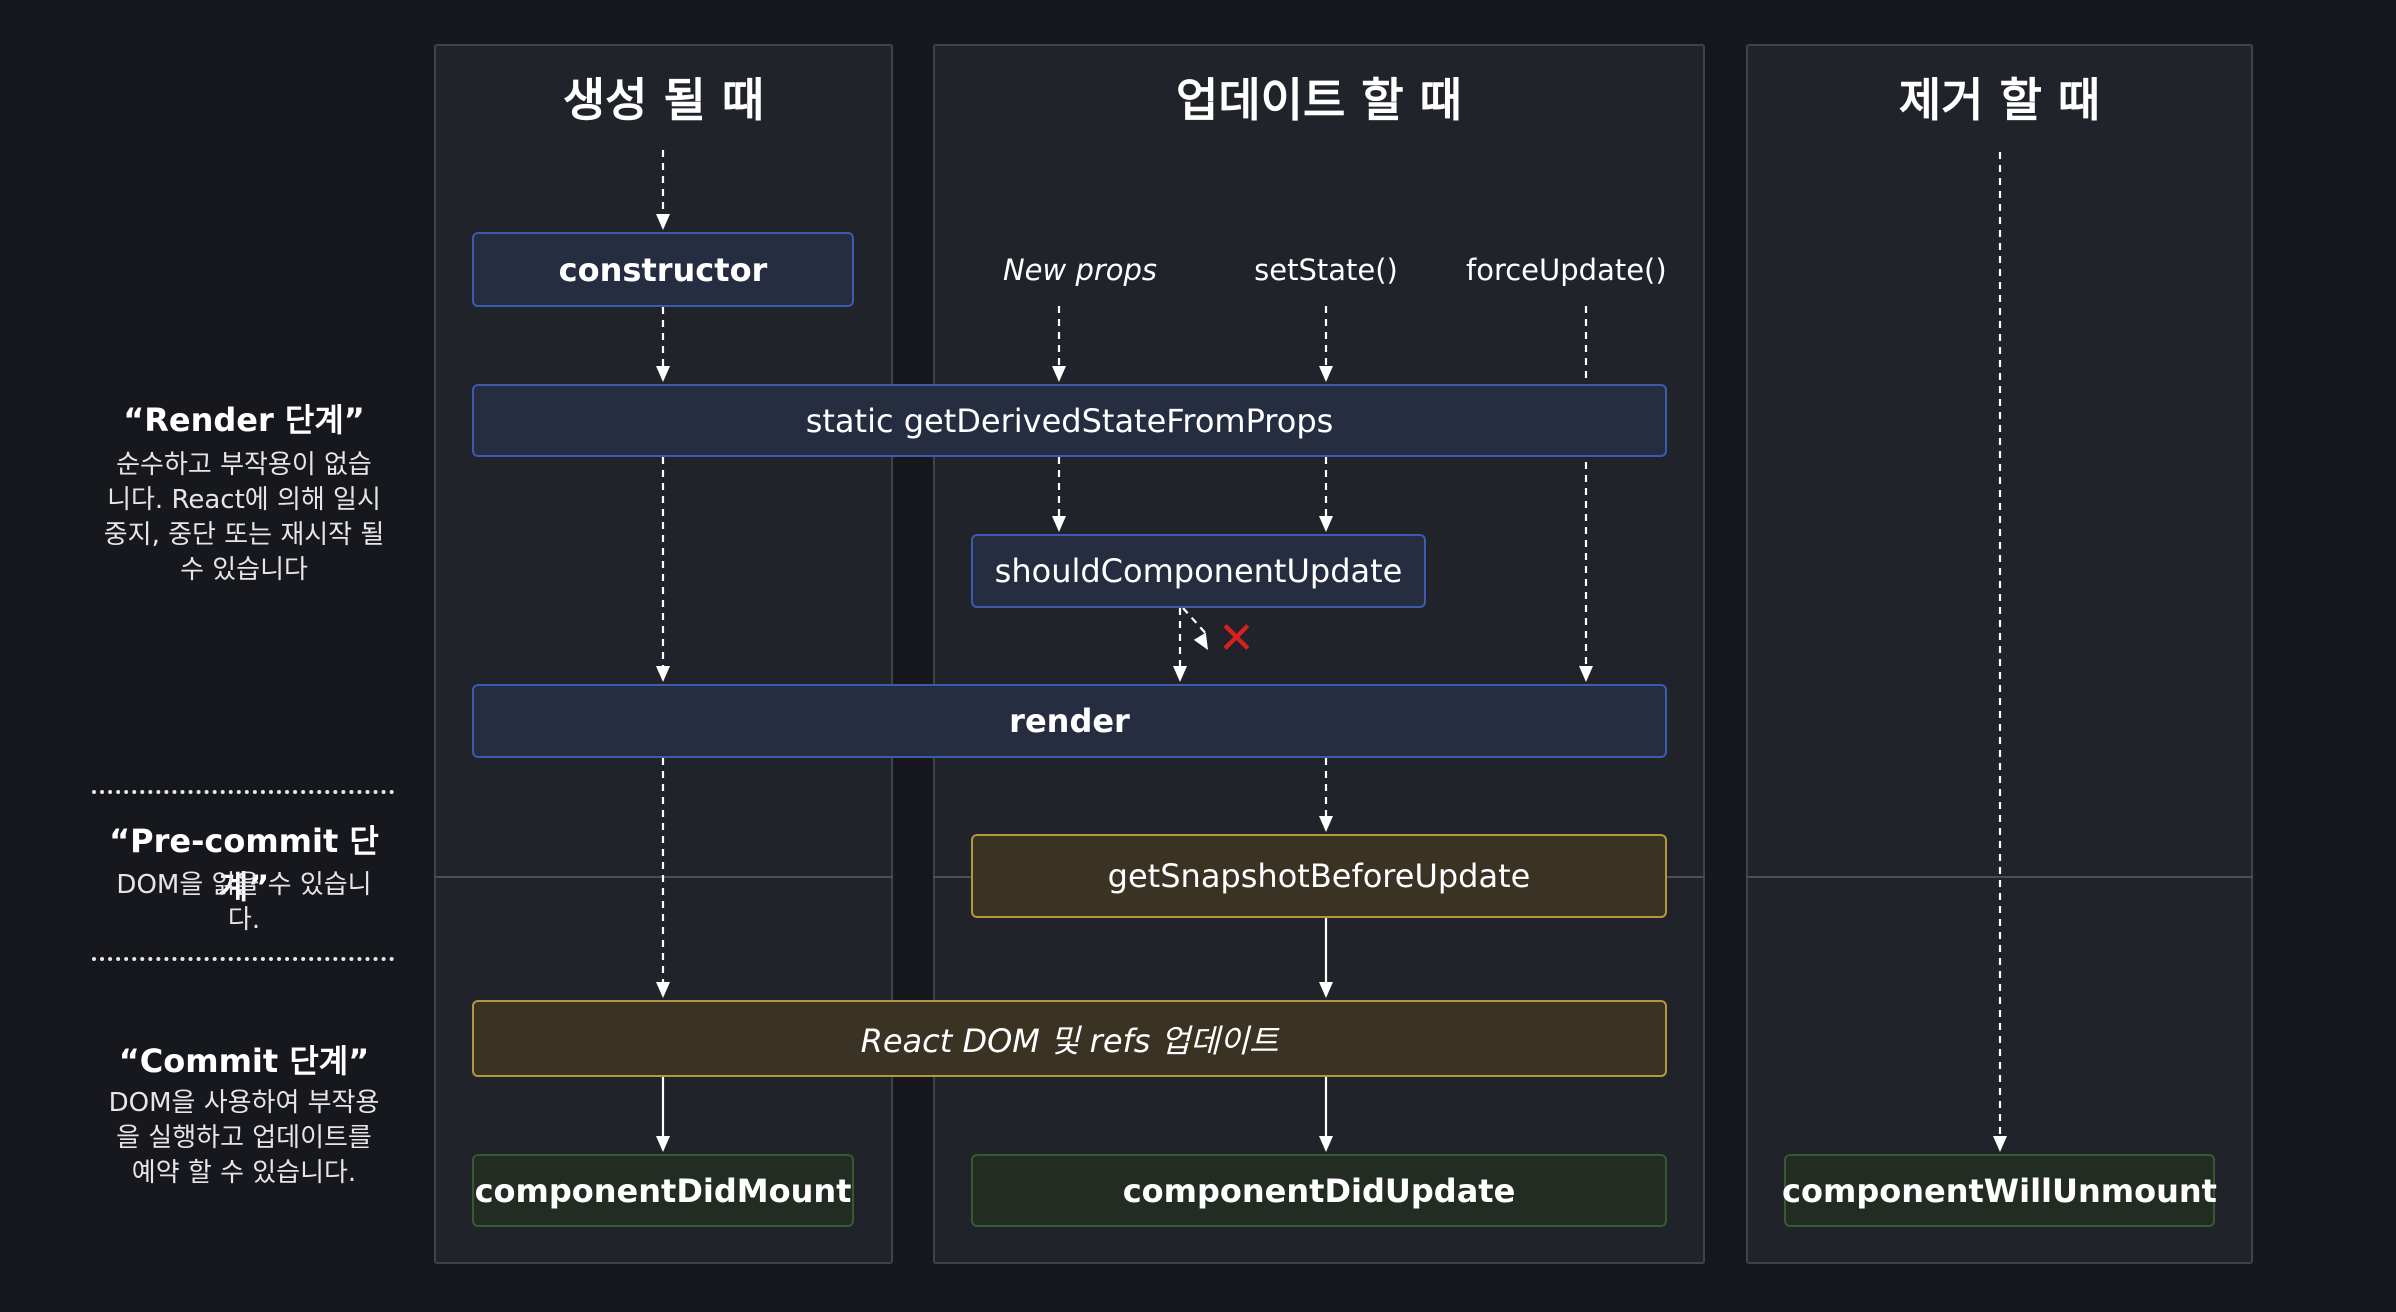  I want to click on unmounting-title: 제거 할 때, so click(1999, 100).